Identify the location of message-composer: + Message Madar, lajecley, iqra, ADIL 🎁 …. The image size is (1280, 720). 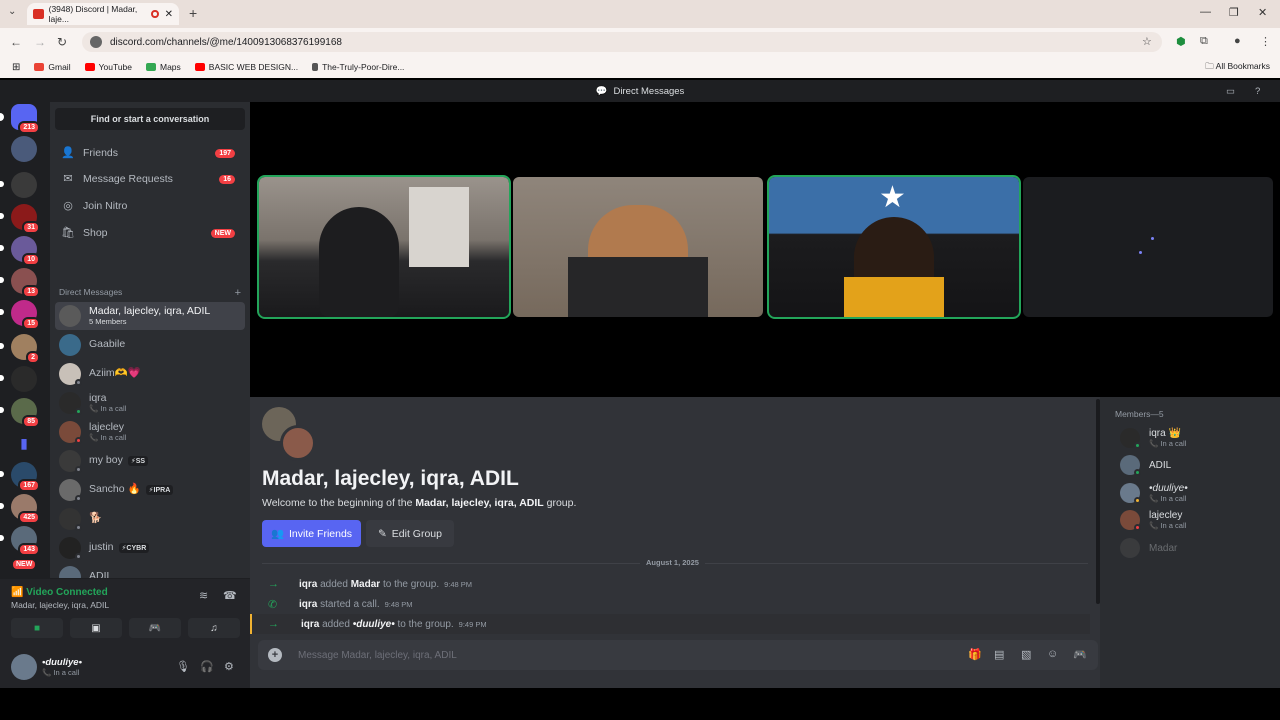
(678, 655).